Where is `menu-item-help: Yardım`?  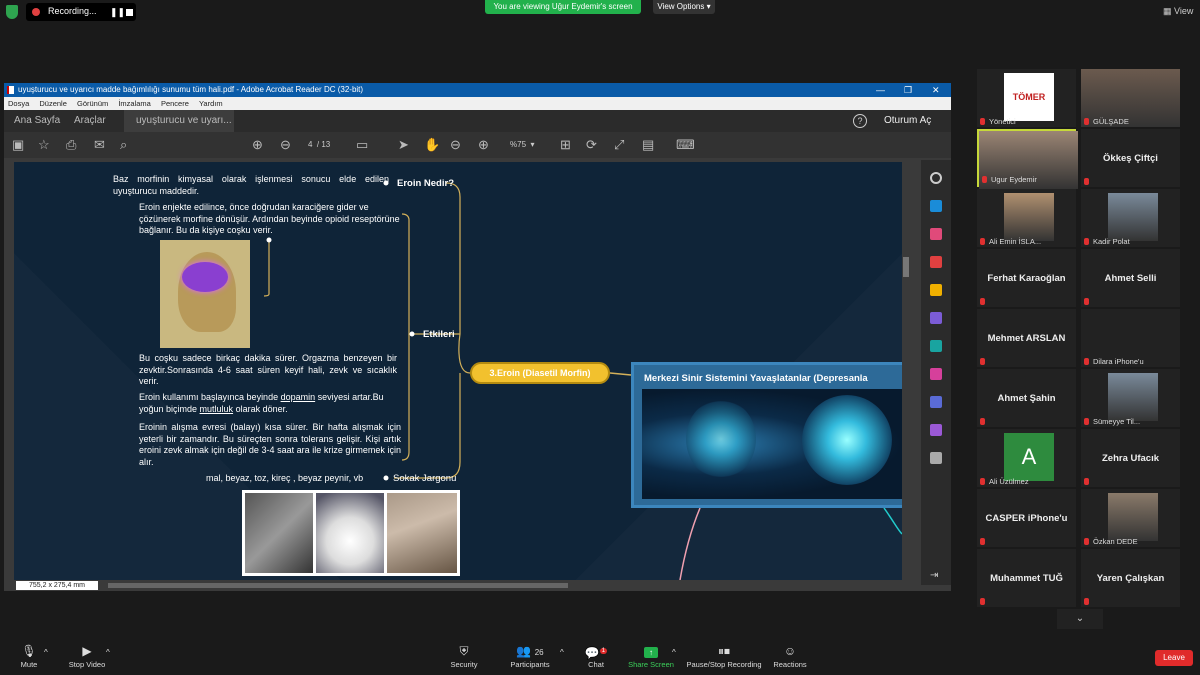
menu-item-help: Yardım is located at coordinates (211, 103).